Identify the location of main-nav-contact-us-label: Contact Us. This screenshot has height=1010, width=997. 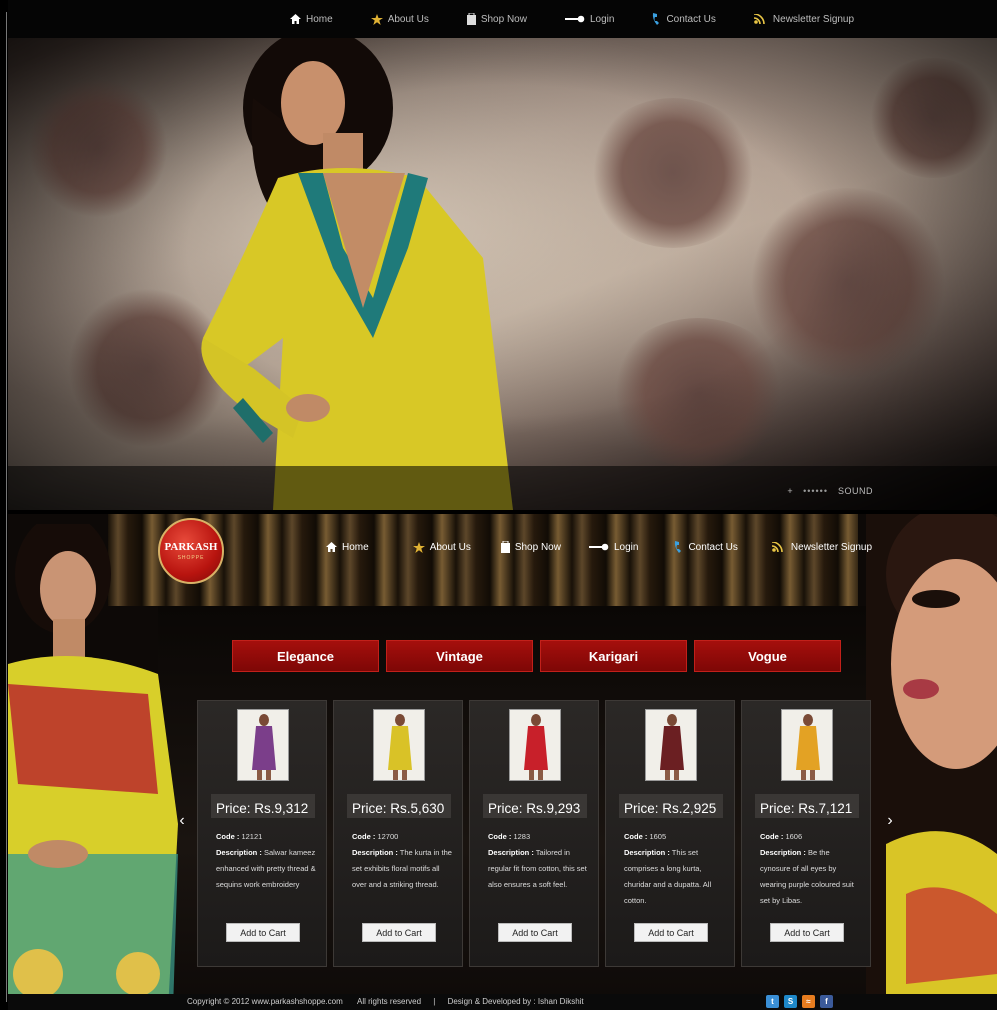
(713, 547).